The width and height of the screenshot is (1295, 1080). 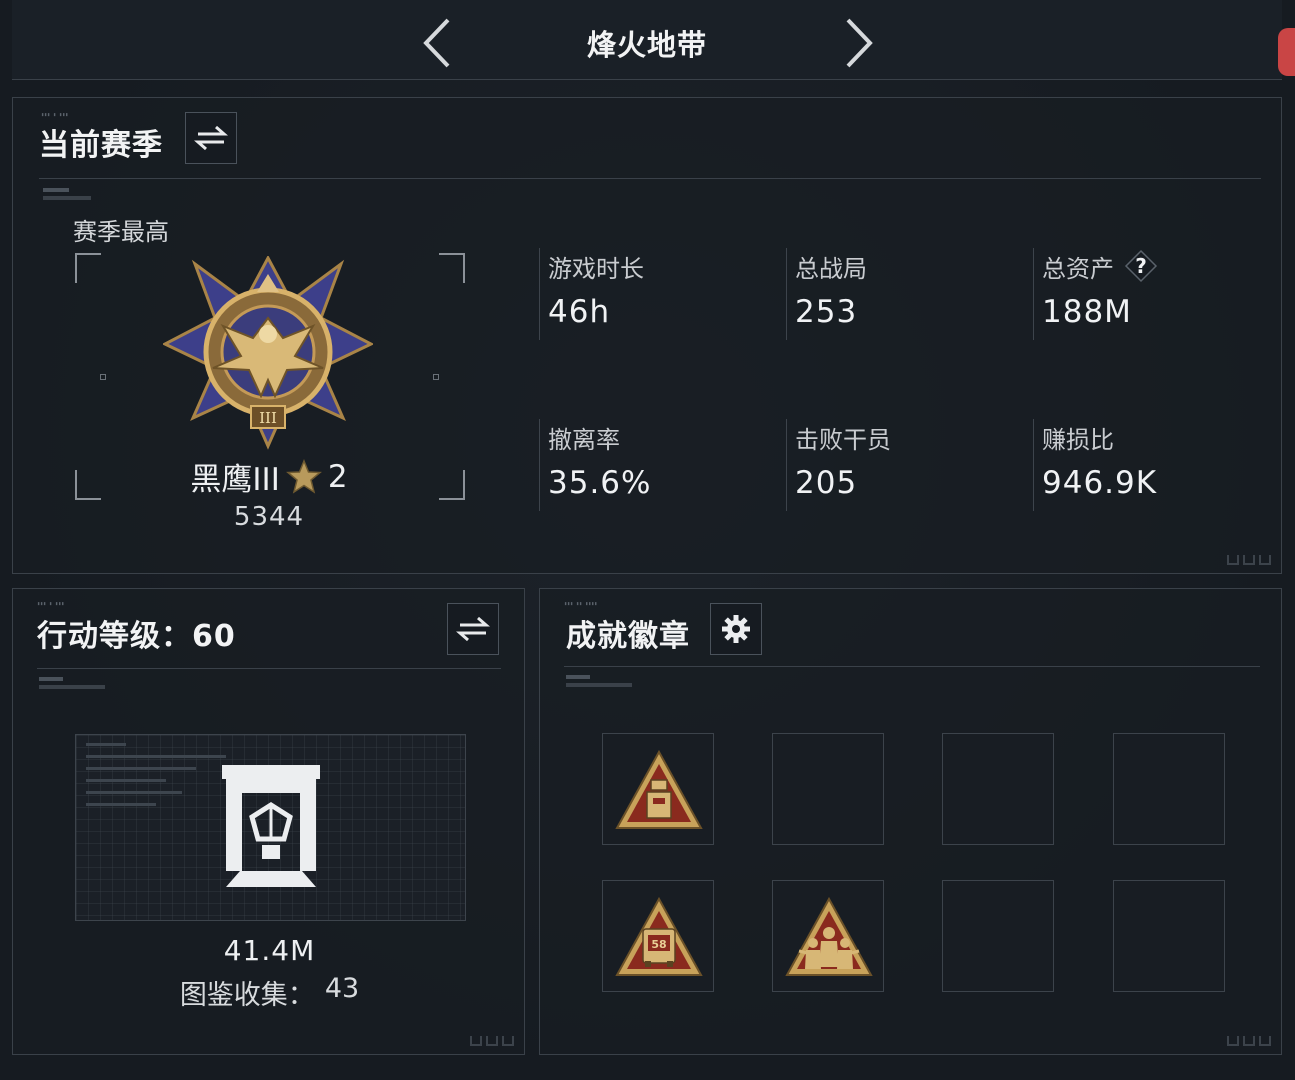 What do you see at coordinates (912, 666) in the screenshot?
I see `badges-divider` at bounding box center [912, 666].